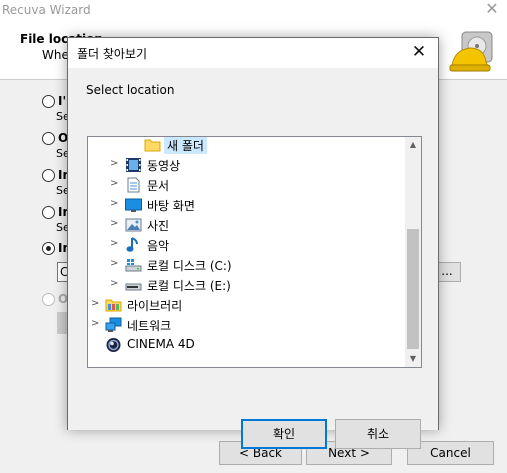 This screenshot has width=507, height=473. What do you see at coordinates (247, 245) in the screenshot?
I see `tree-item-music: > 음악` at bounding box center [247, 245].